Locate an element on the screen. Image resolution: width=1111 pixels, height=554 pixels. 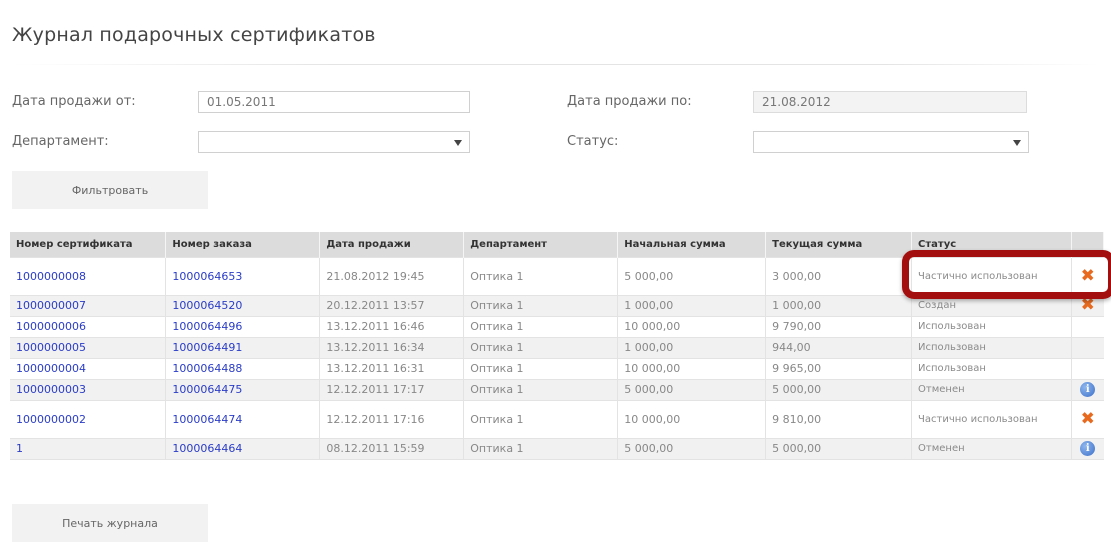
department-select is located at coordinates (334, 142).